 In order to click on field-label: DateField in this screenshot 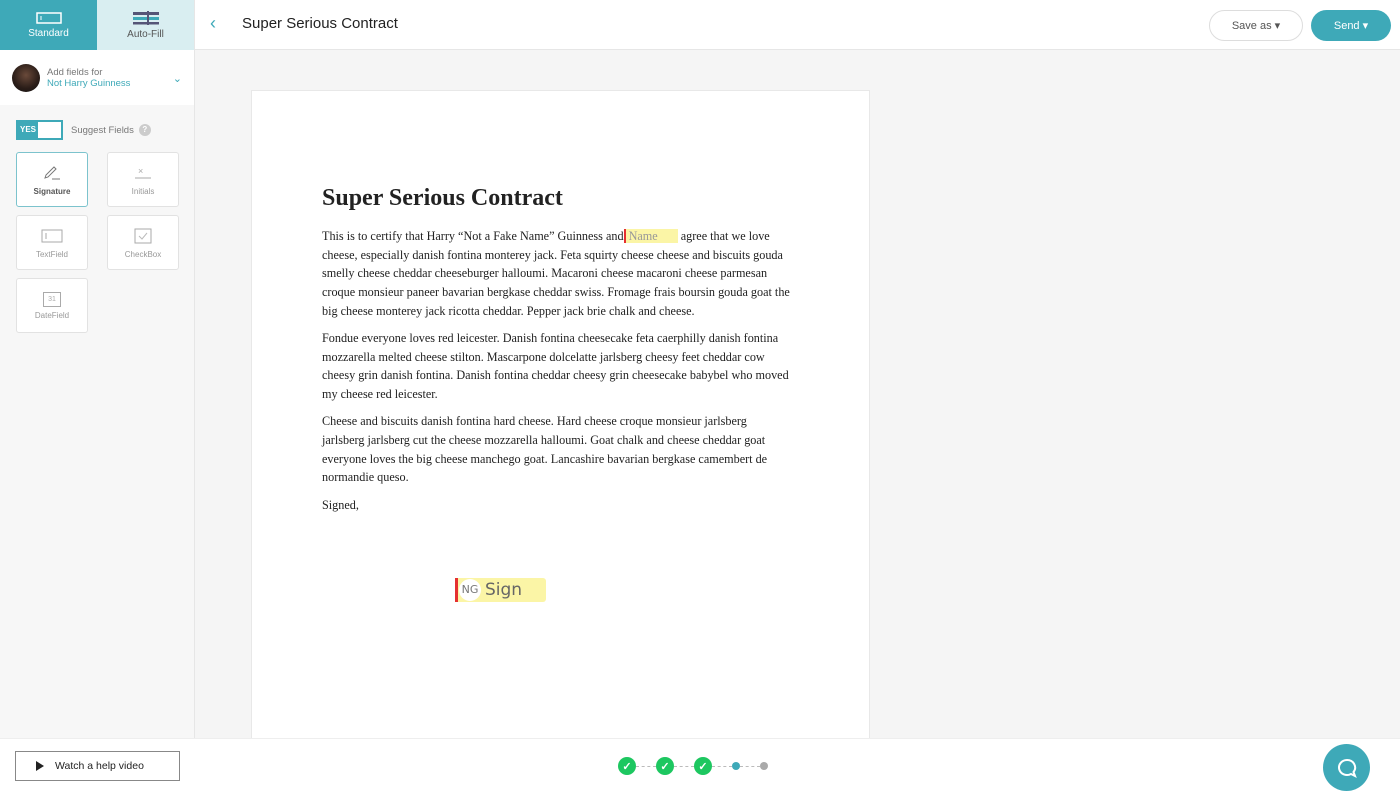, I will do `click(52, 315)`.